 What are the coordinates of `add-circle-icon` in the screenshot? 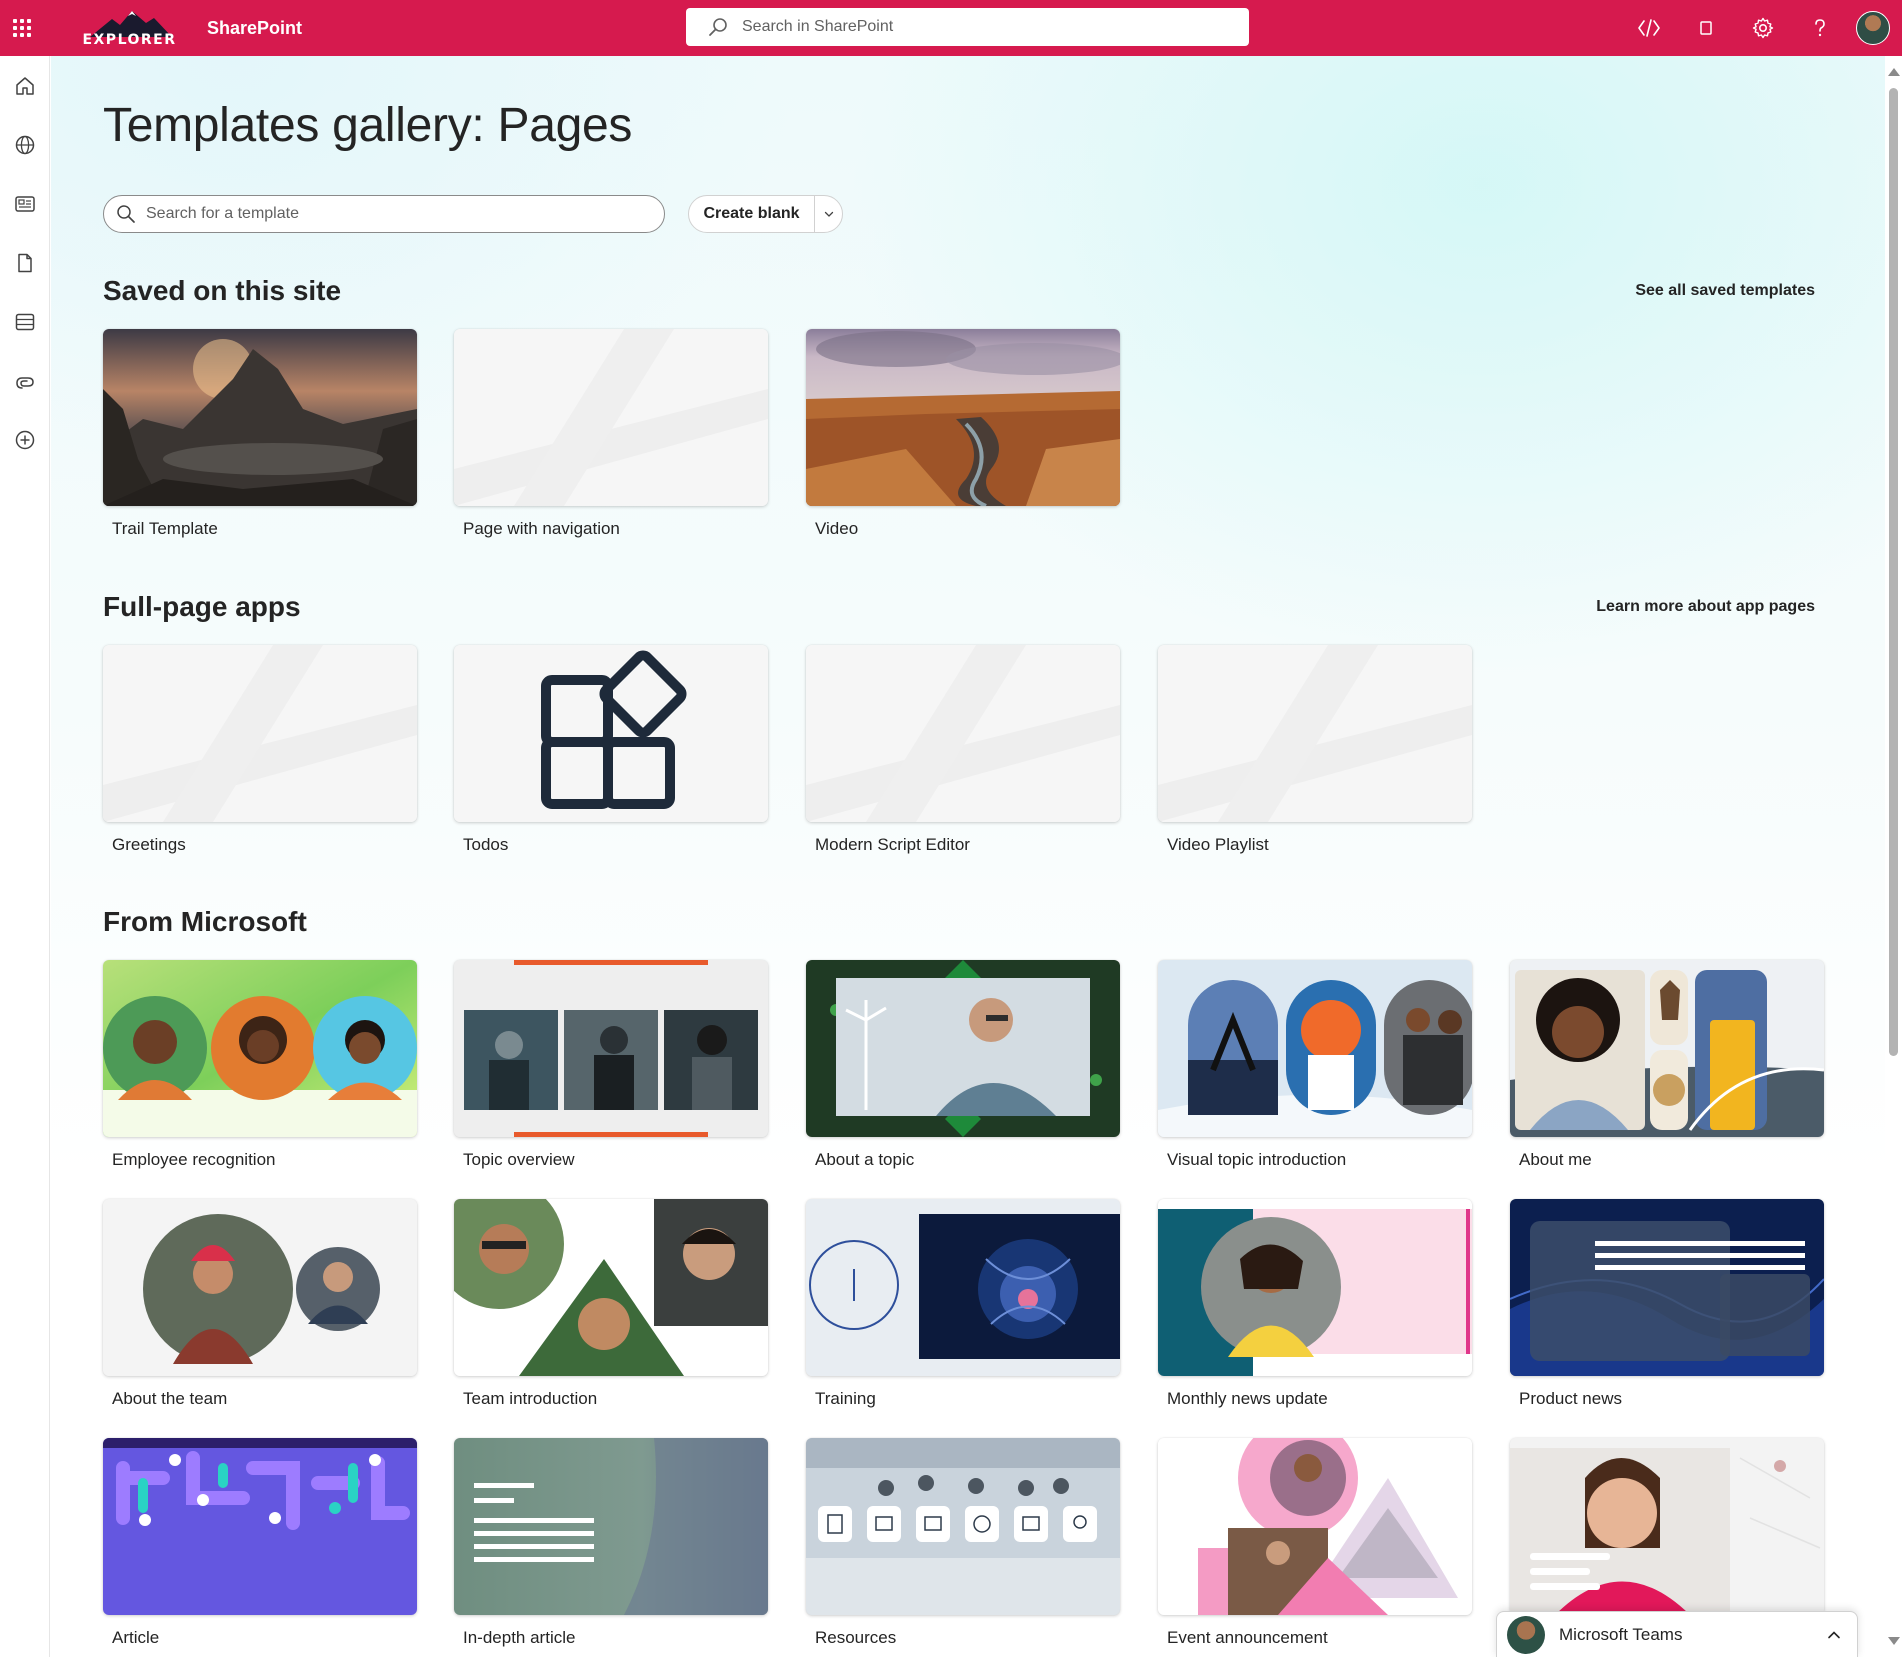 It's located at (25, 439).